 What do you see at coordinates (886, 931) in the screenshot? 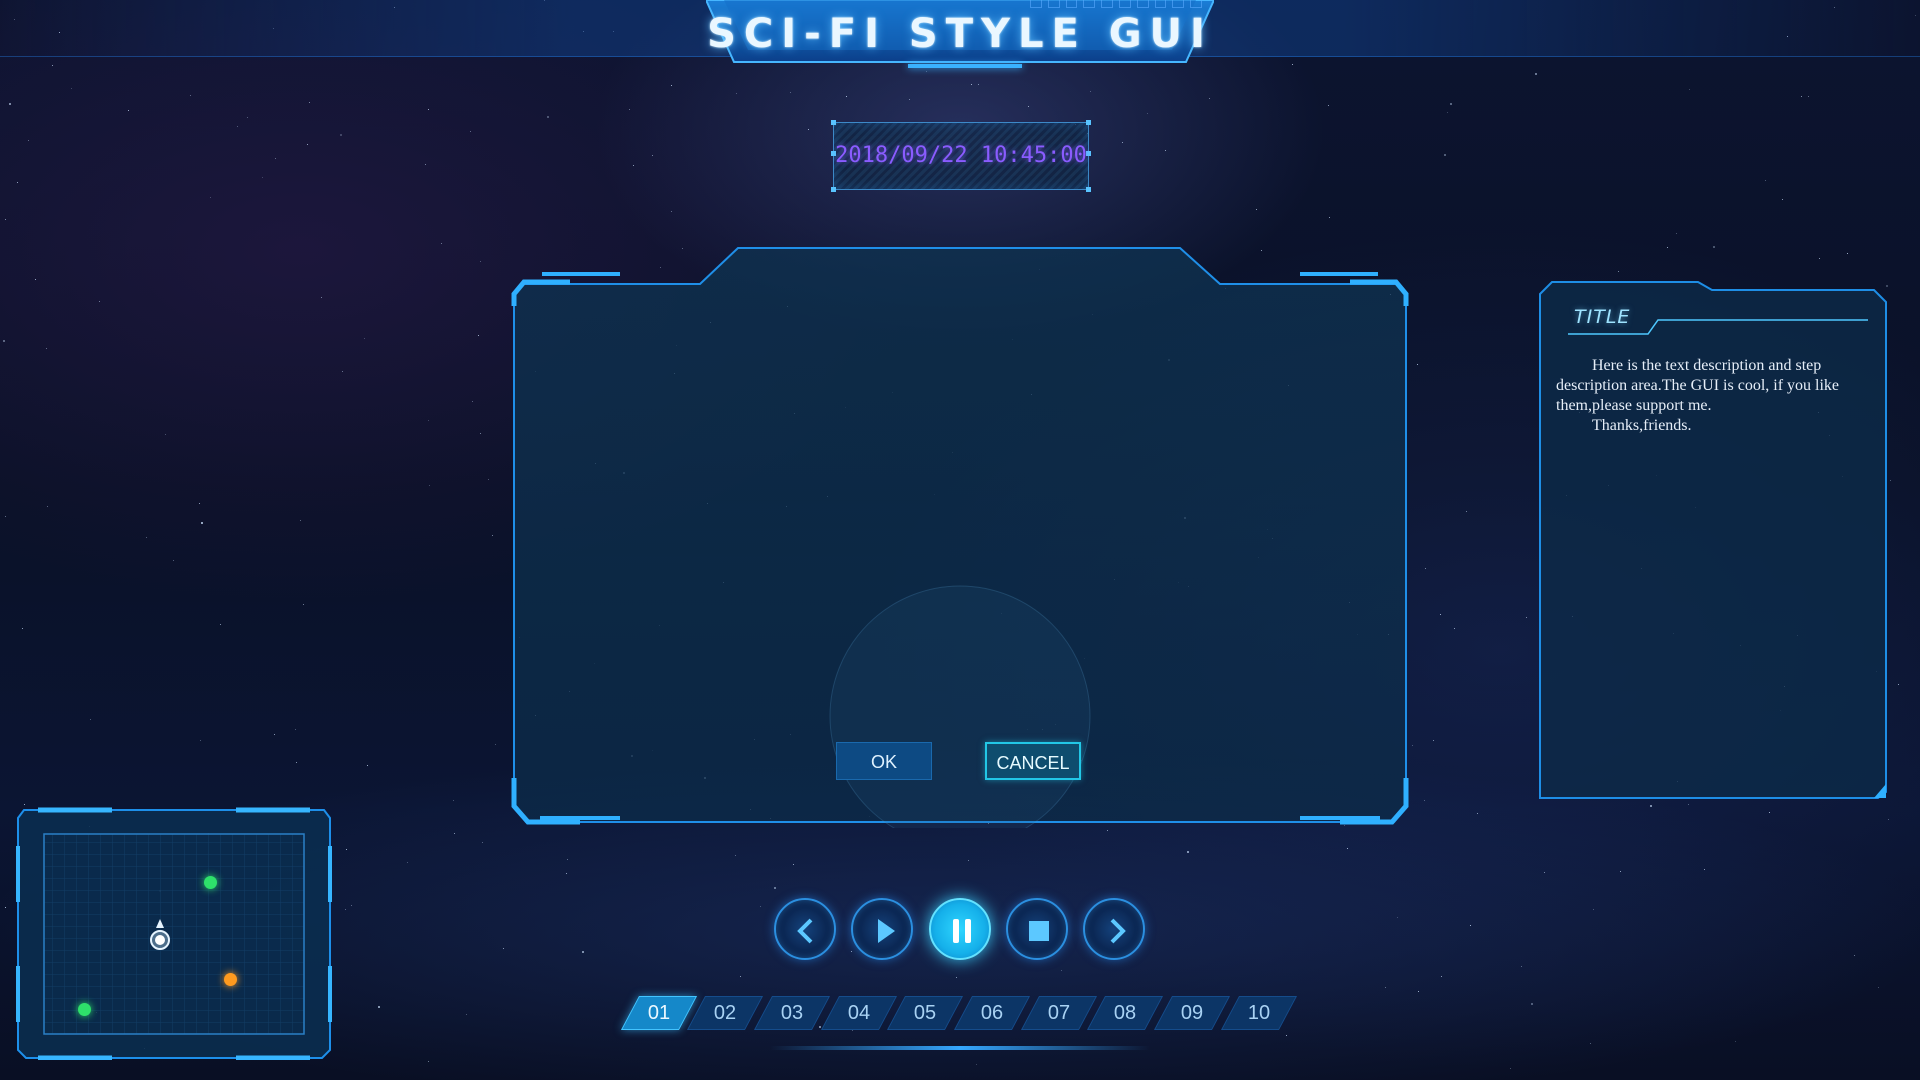
I see `play-icon` at bounding box center [886, 931].